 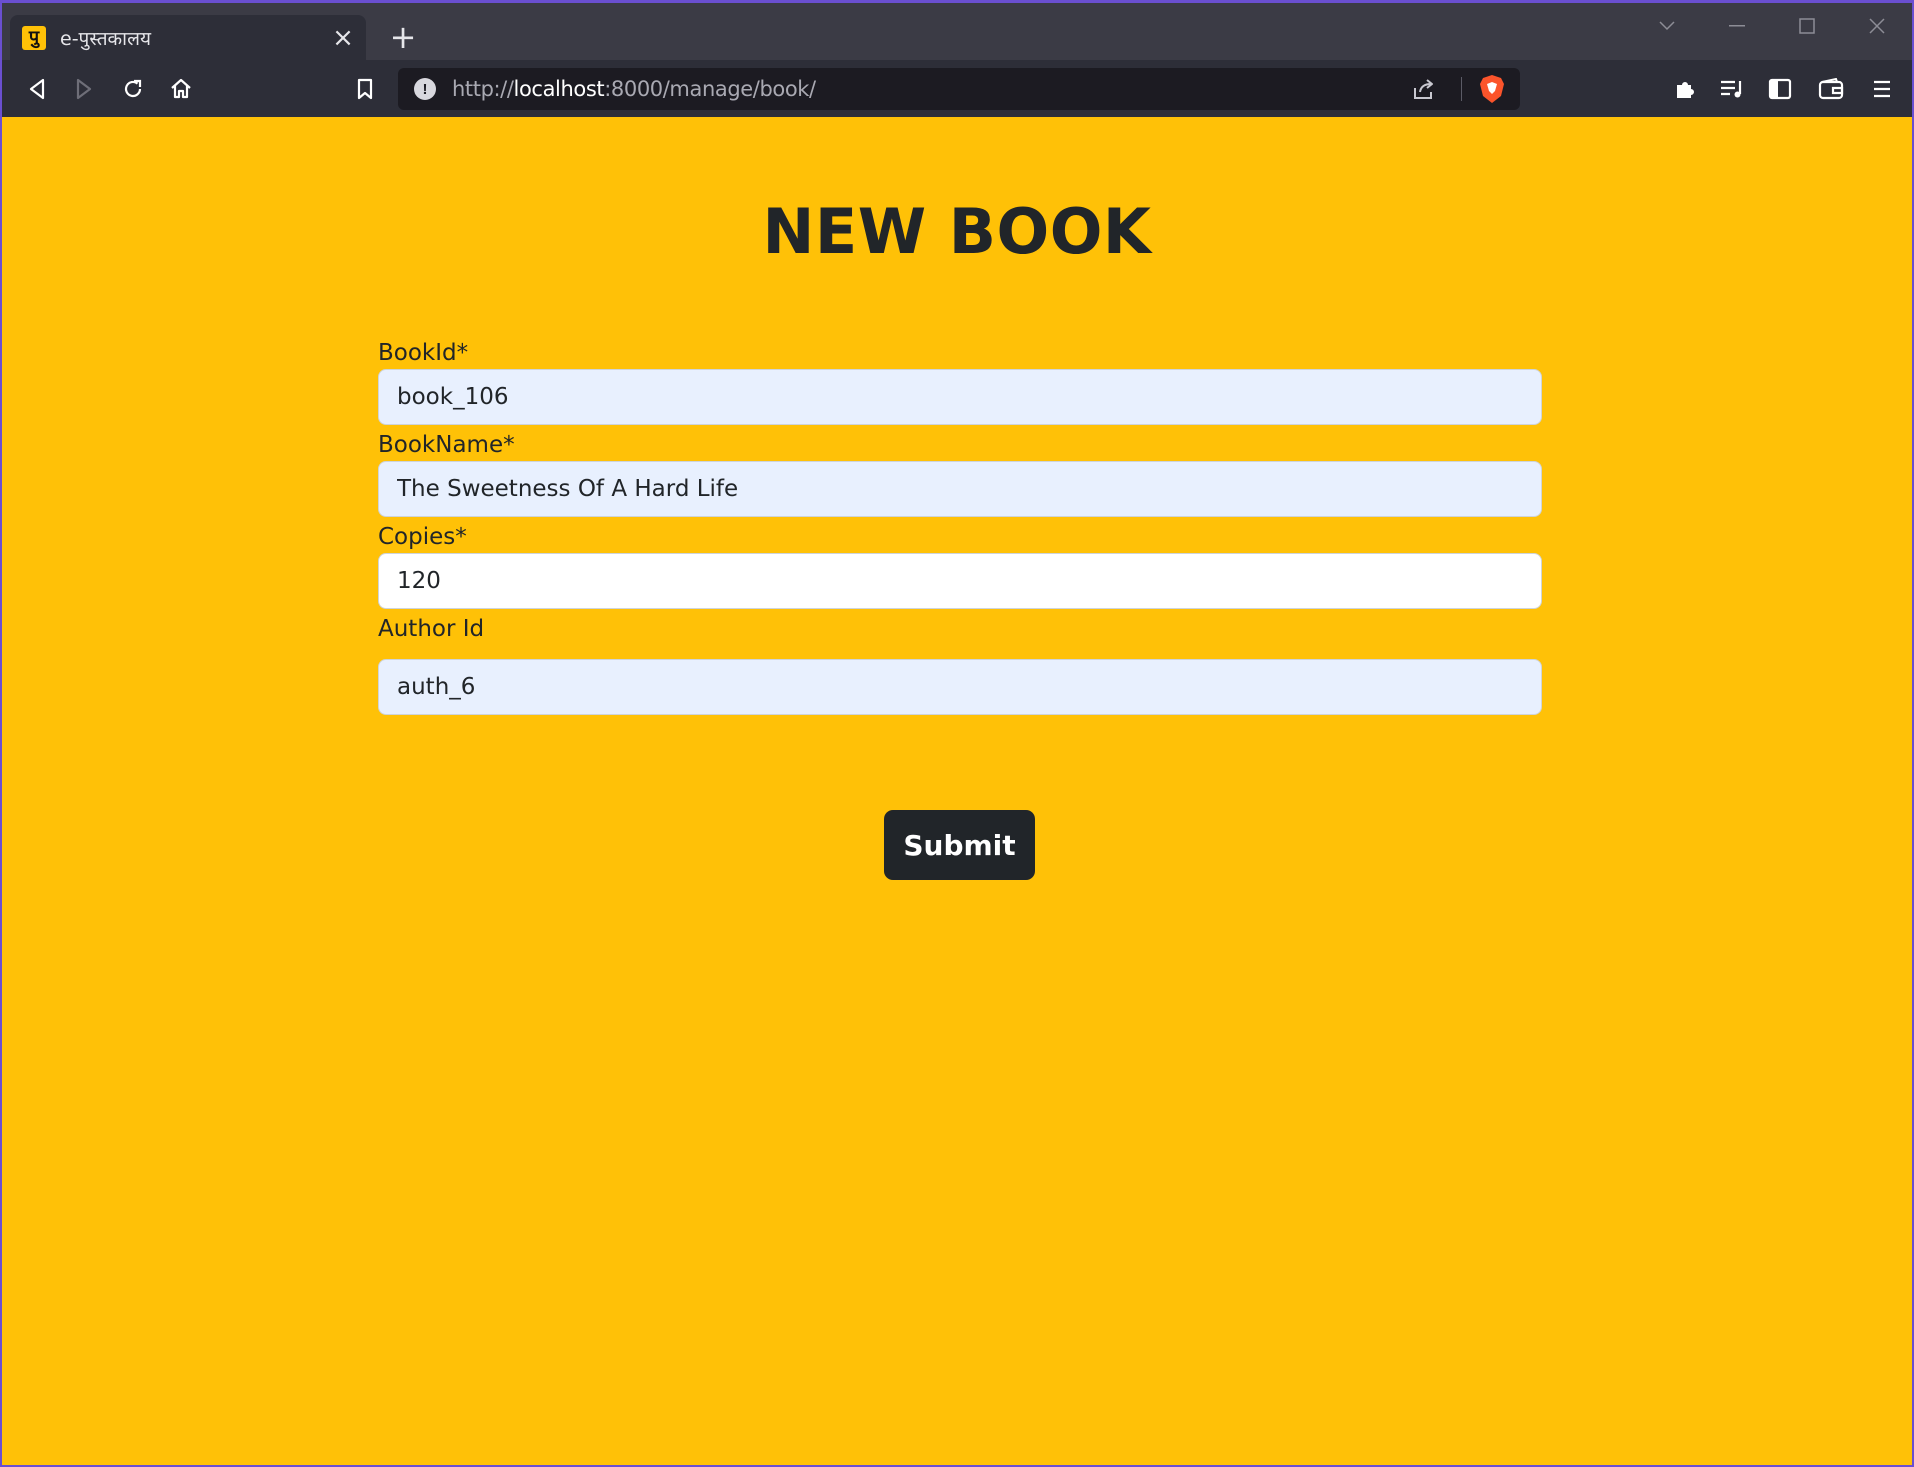 I want to click on address-bar: ! http://localhost:8000/manage/book/, so click(x=959, y=89).